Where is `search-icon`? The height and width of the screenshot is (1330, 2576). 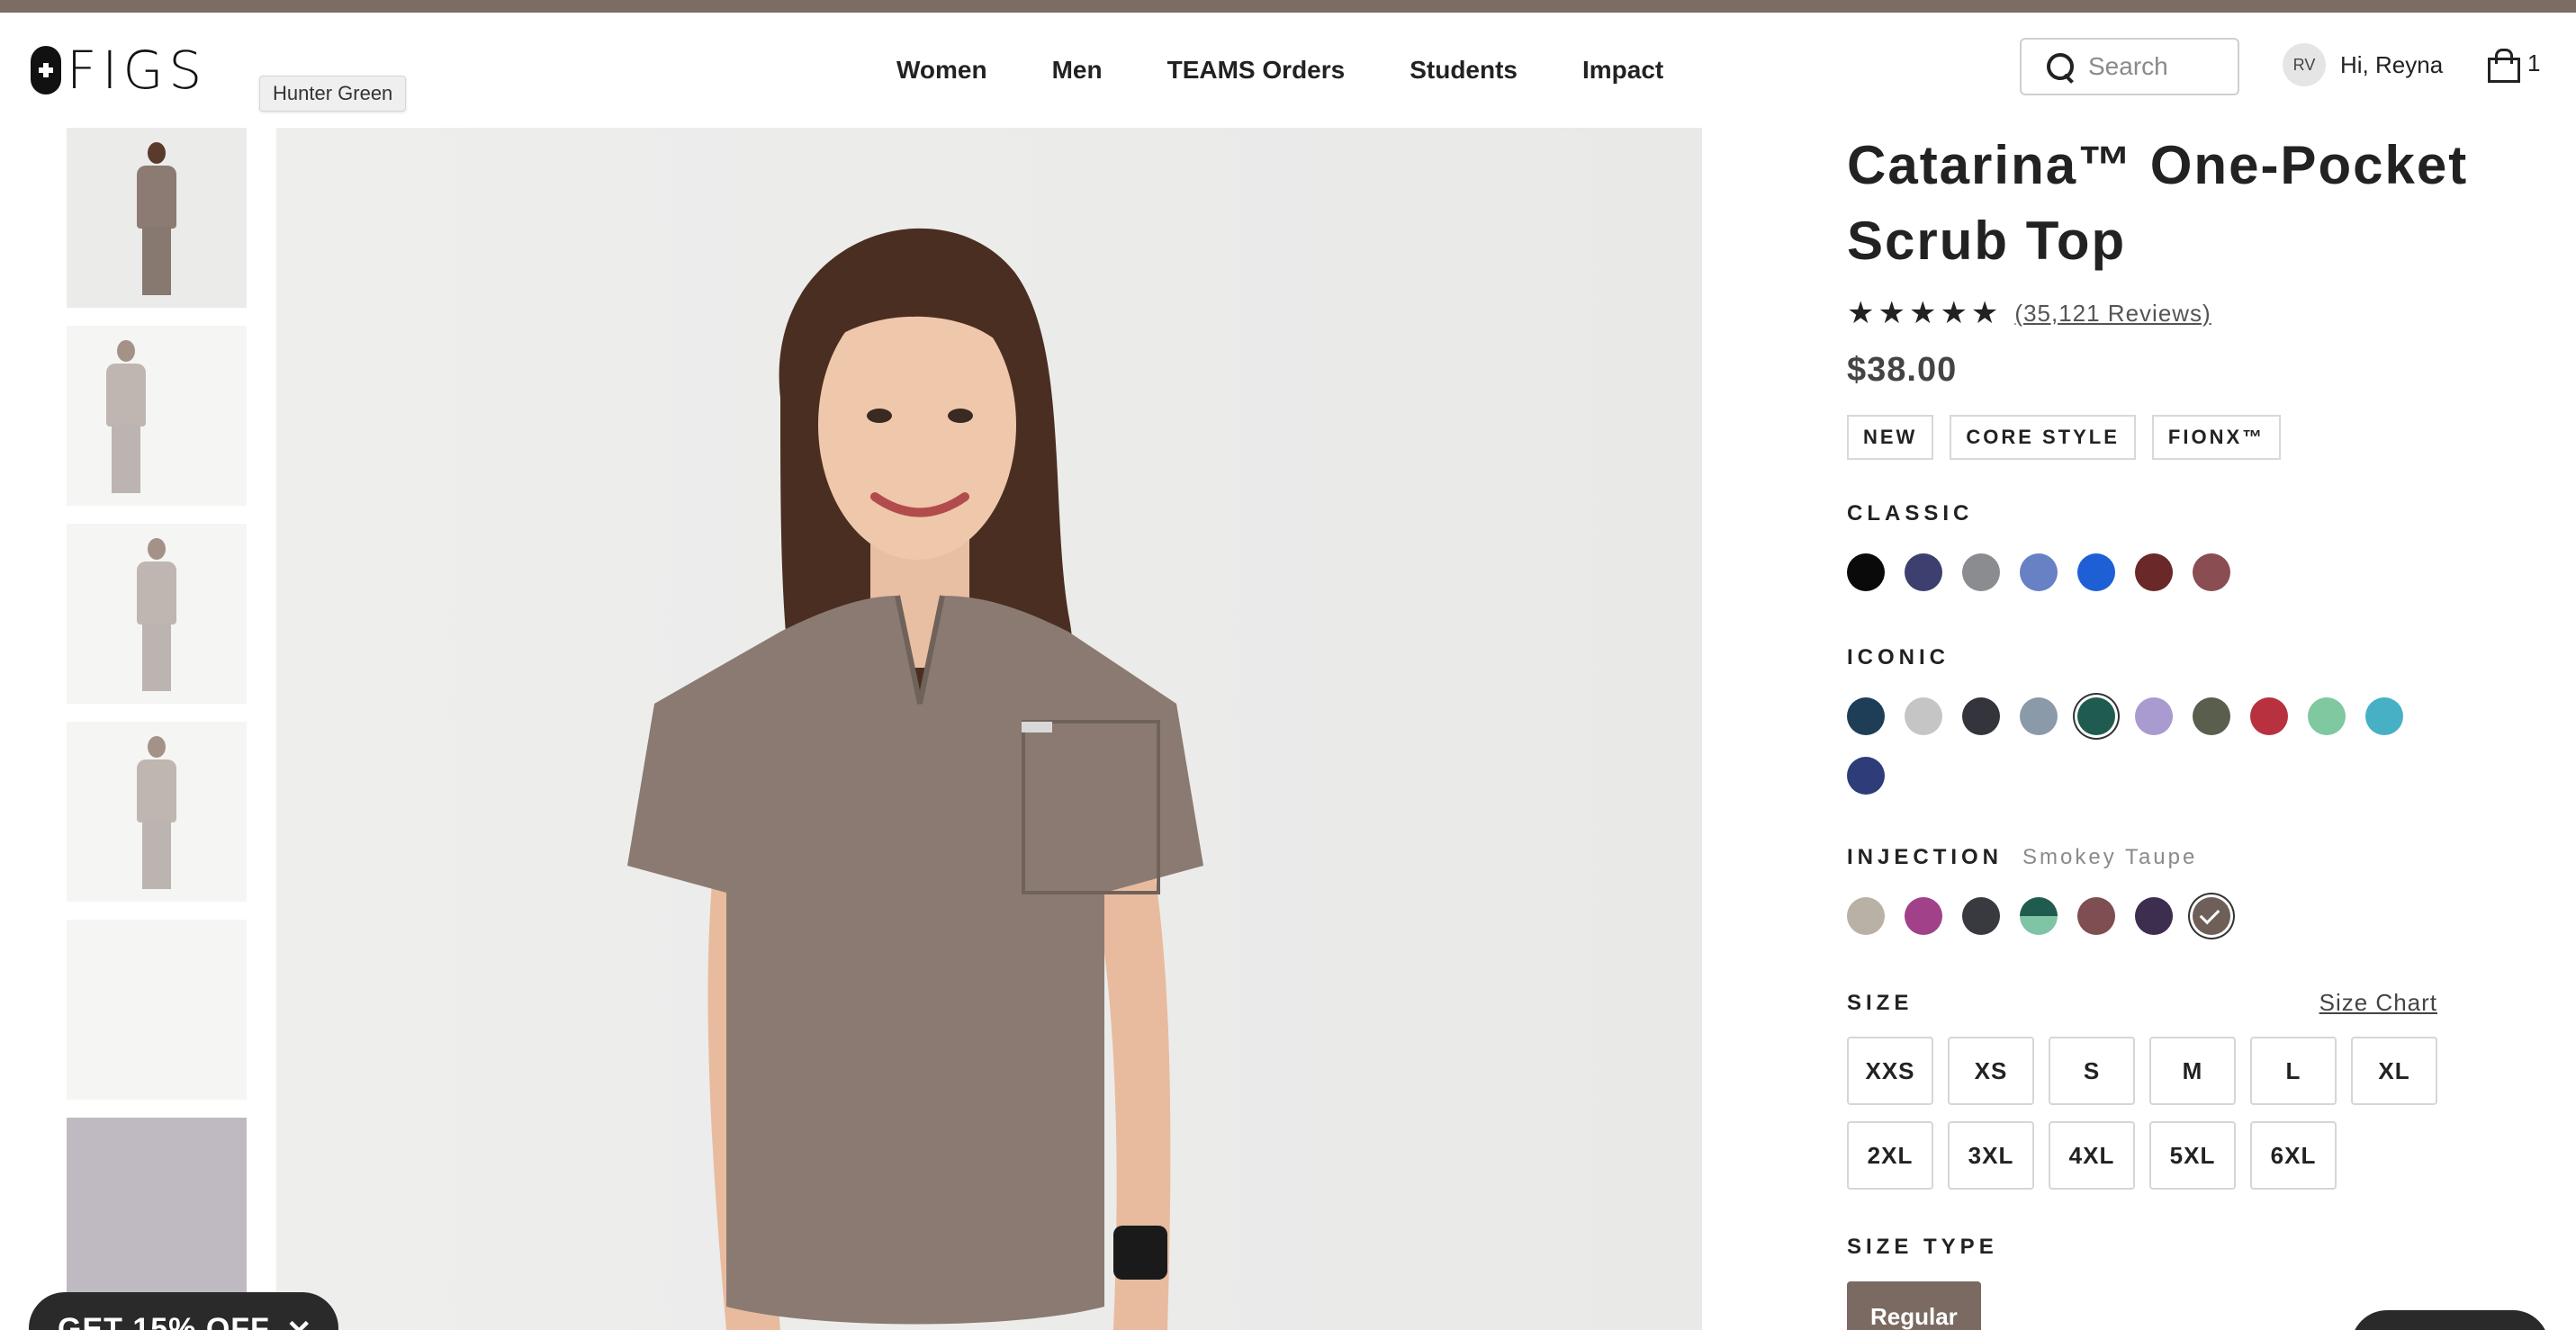 search-icon is located at coordinates (2060, 66).